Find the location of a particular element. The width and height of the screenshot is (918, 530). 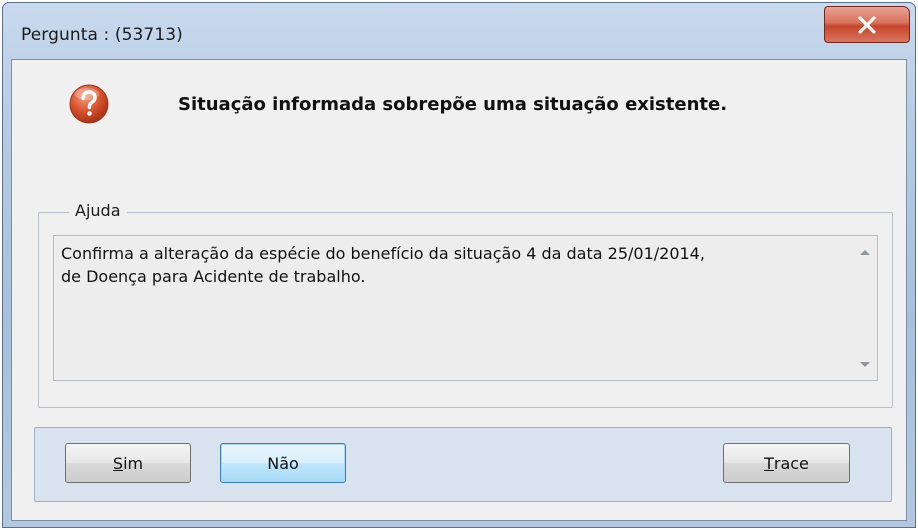

window-title: Pergunta : (53713) is located at coordinates (102, 35).